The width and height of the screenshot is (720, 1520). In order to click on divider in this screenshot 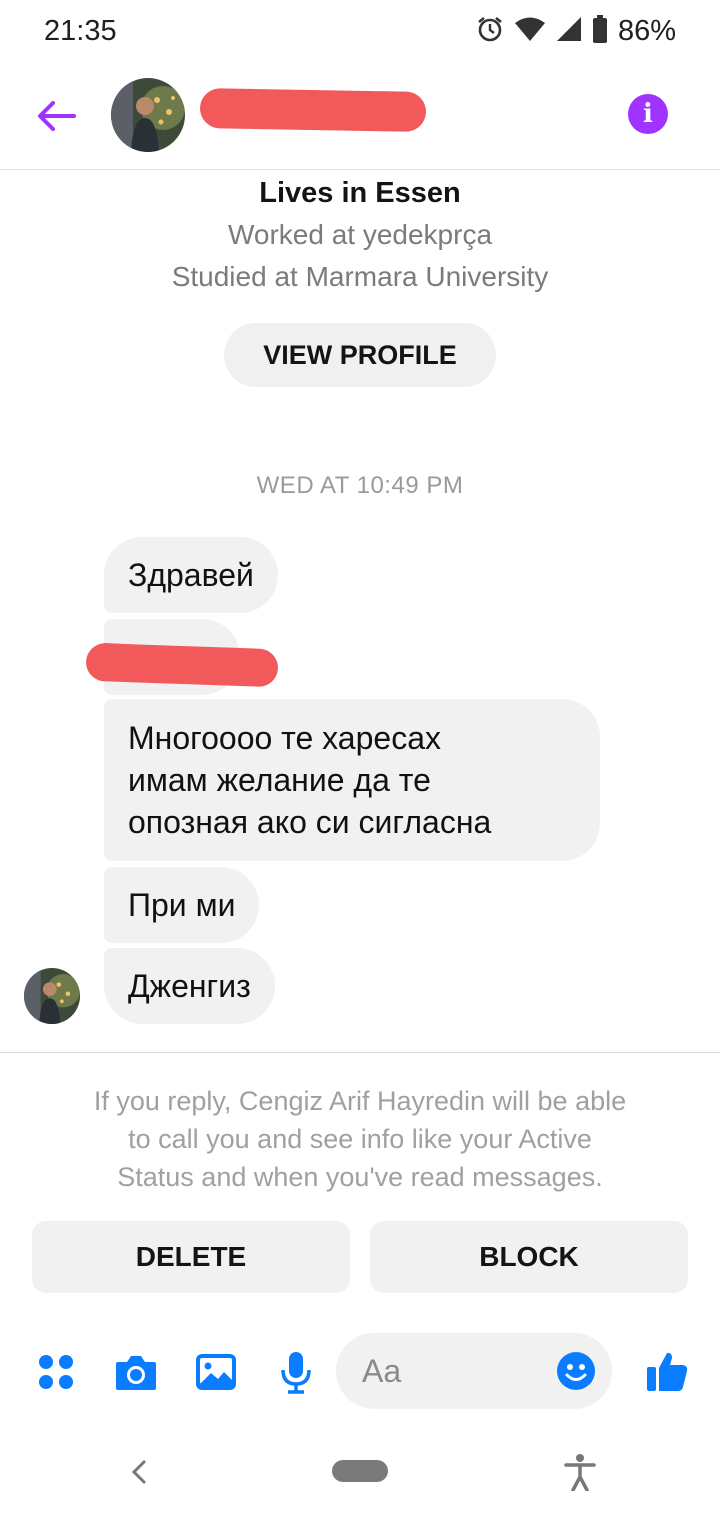, I will do `click(360, 1052)`.